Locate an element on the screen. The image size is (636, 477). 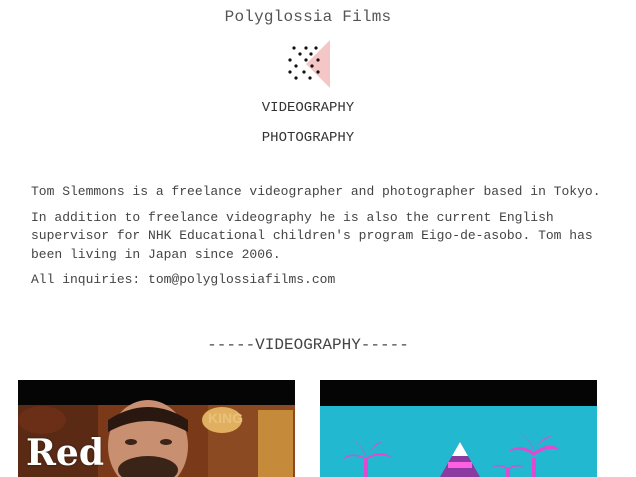
red-video-title: Red is located at coordinates (65, 453).